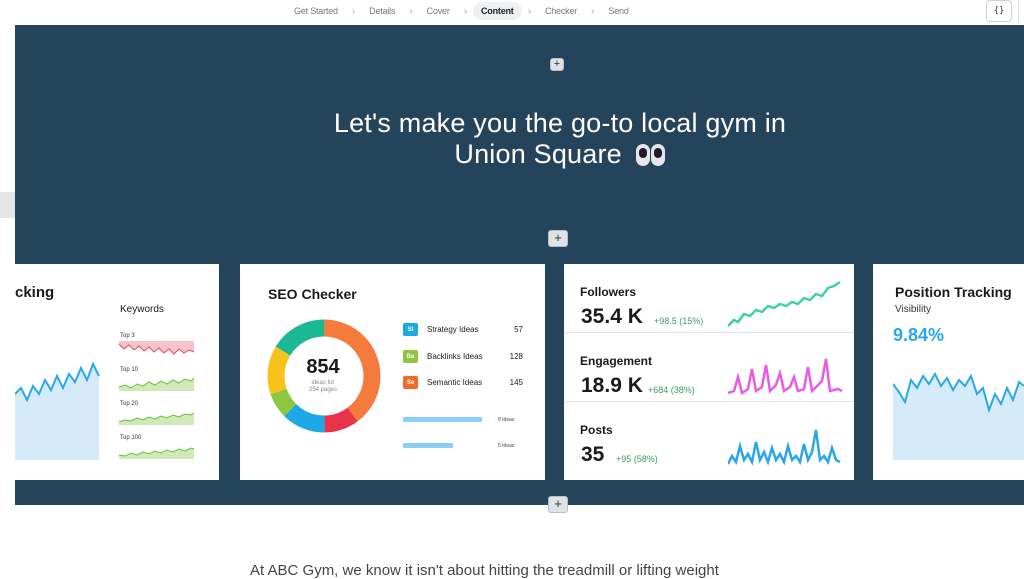 The width and height of the screenshot is (1024, 579). Describe the element at coordinates (784, 447) in the screenshot. I see `posts-sparkline` at that location.